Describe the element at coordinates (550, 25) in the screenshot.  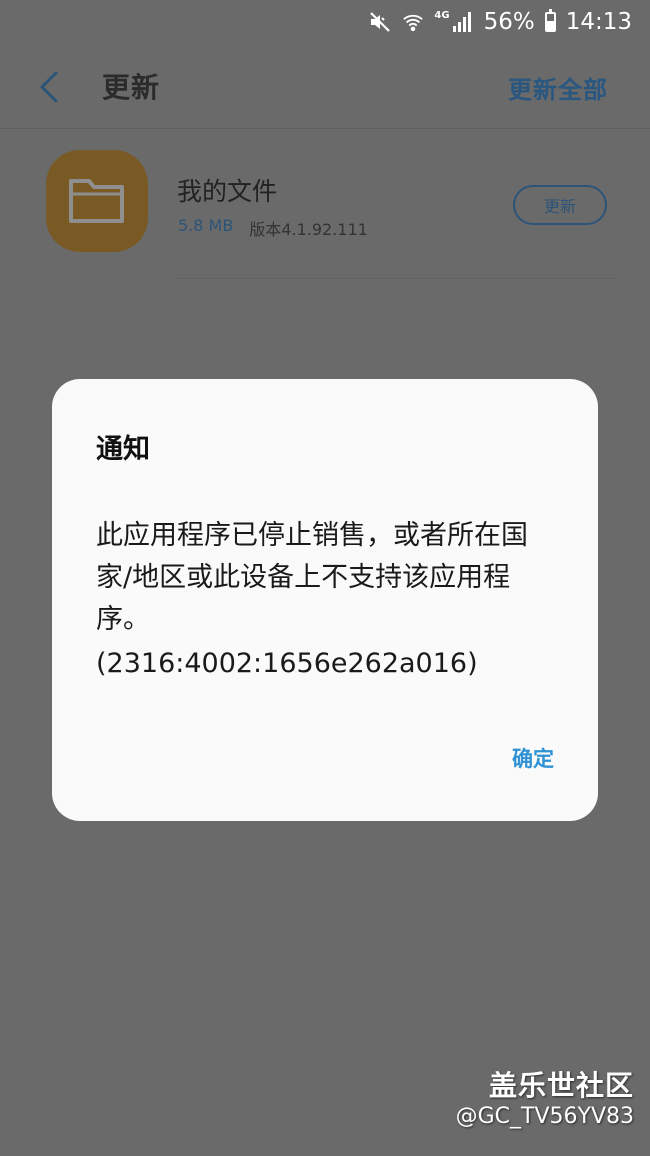
I see `battery-fill` at that location.